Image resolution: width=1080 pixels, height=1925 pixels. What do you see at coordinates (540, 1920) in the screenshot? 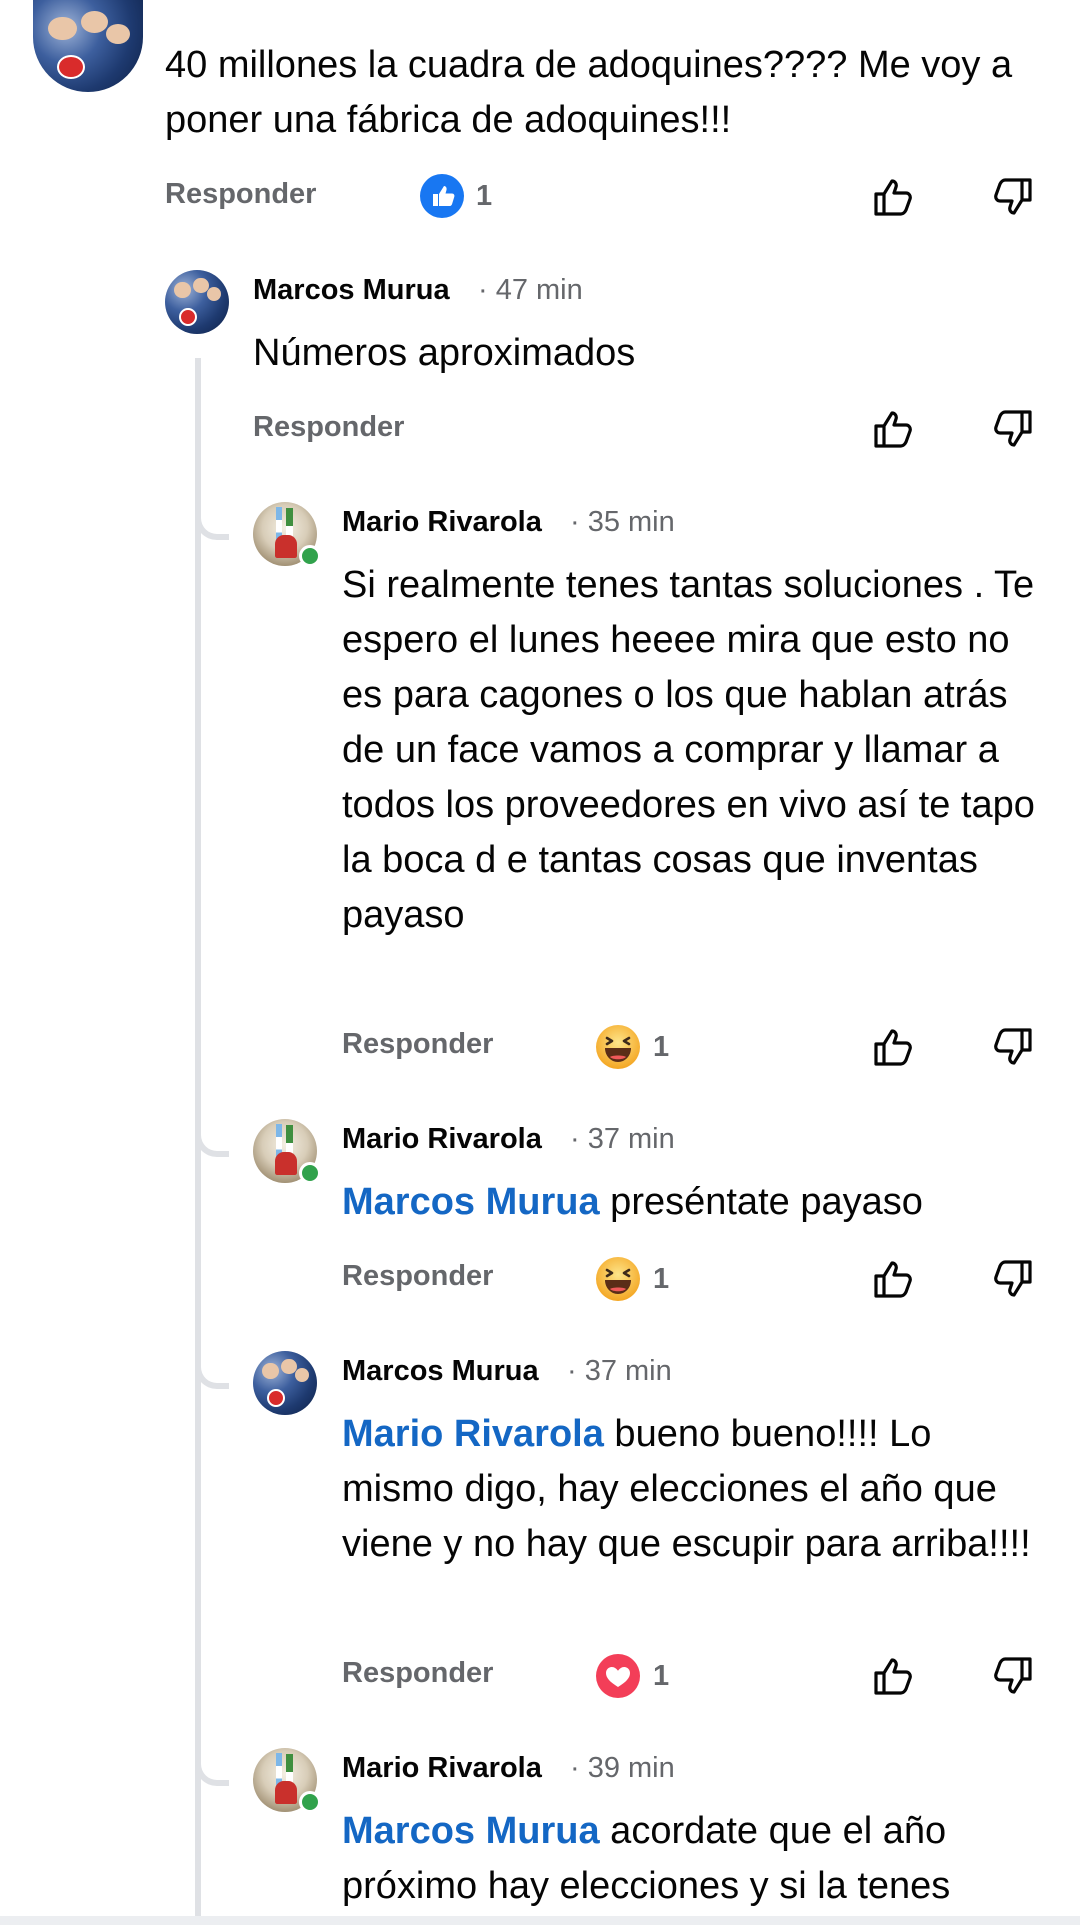
I see `bottom-divider` at bounding box center [540, 1920].